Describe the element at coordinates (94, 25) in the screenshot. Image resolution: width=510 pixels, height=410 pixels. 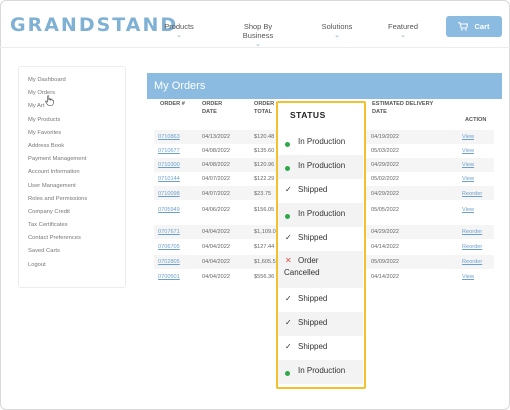
I see `logo: GRANDSTAND` at that location.